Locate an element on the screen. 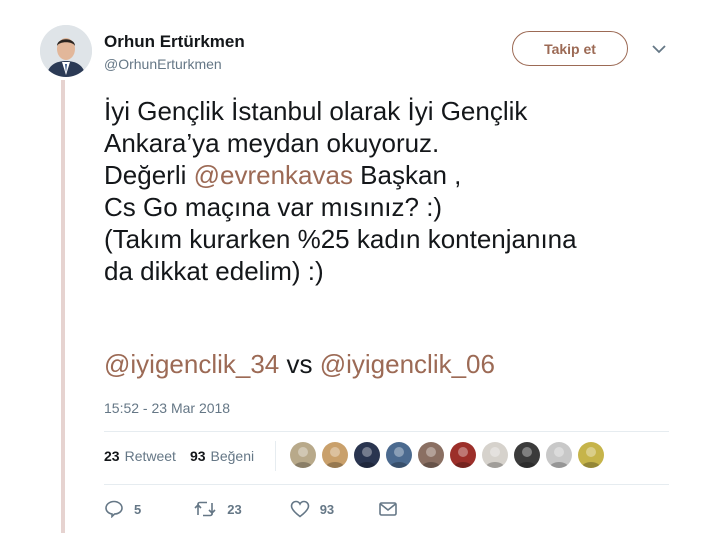 This screenshot has width=709, height=533. author-avatar is located at coordinates (66, 51).